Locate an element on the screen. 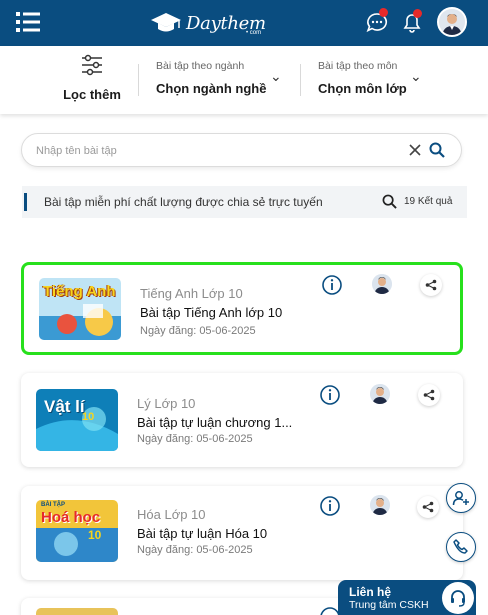 The height and width of the screenshot is (615, 488). thumbnail-label: Hoá học is located at coordinates (71, 517).